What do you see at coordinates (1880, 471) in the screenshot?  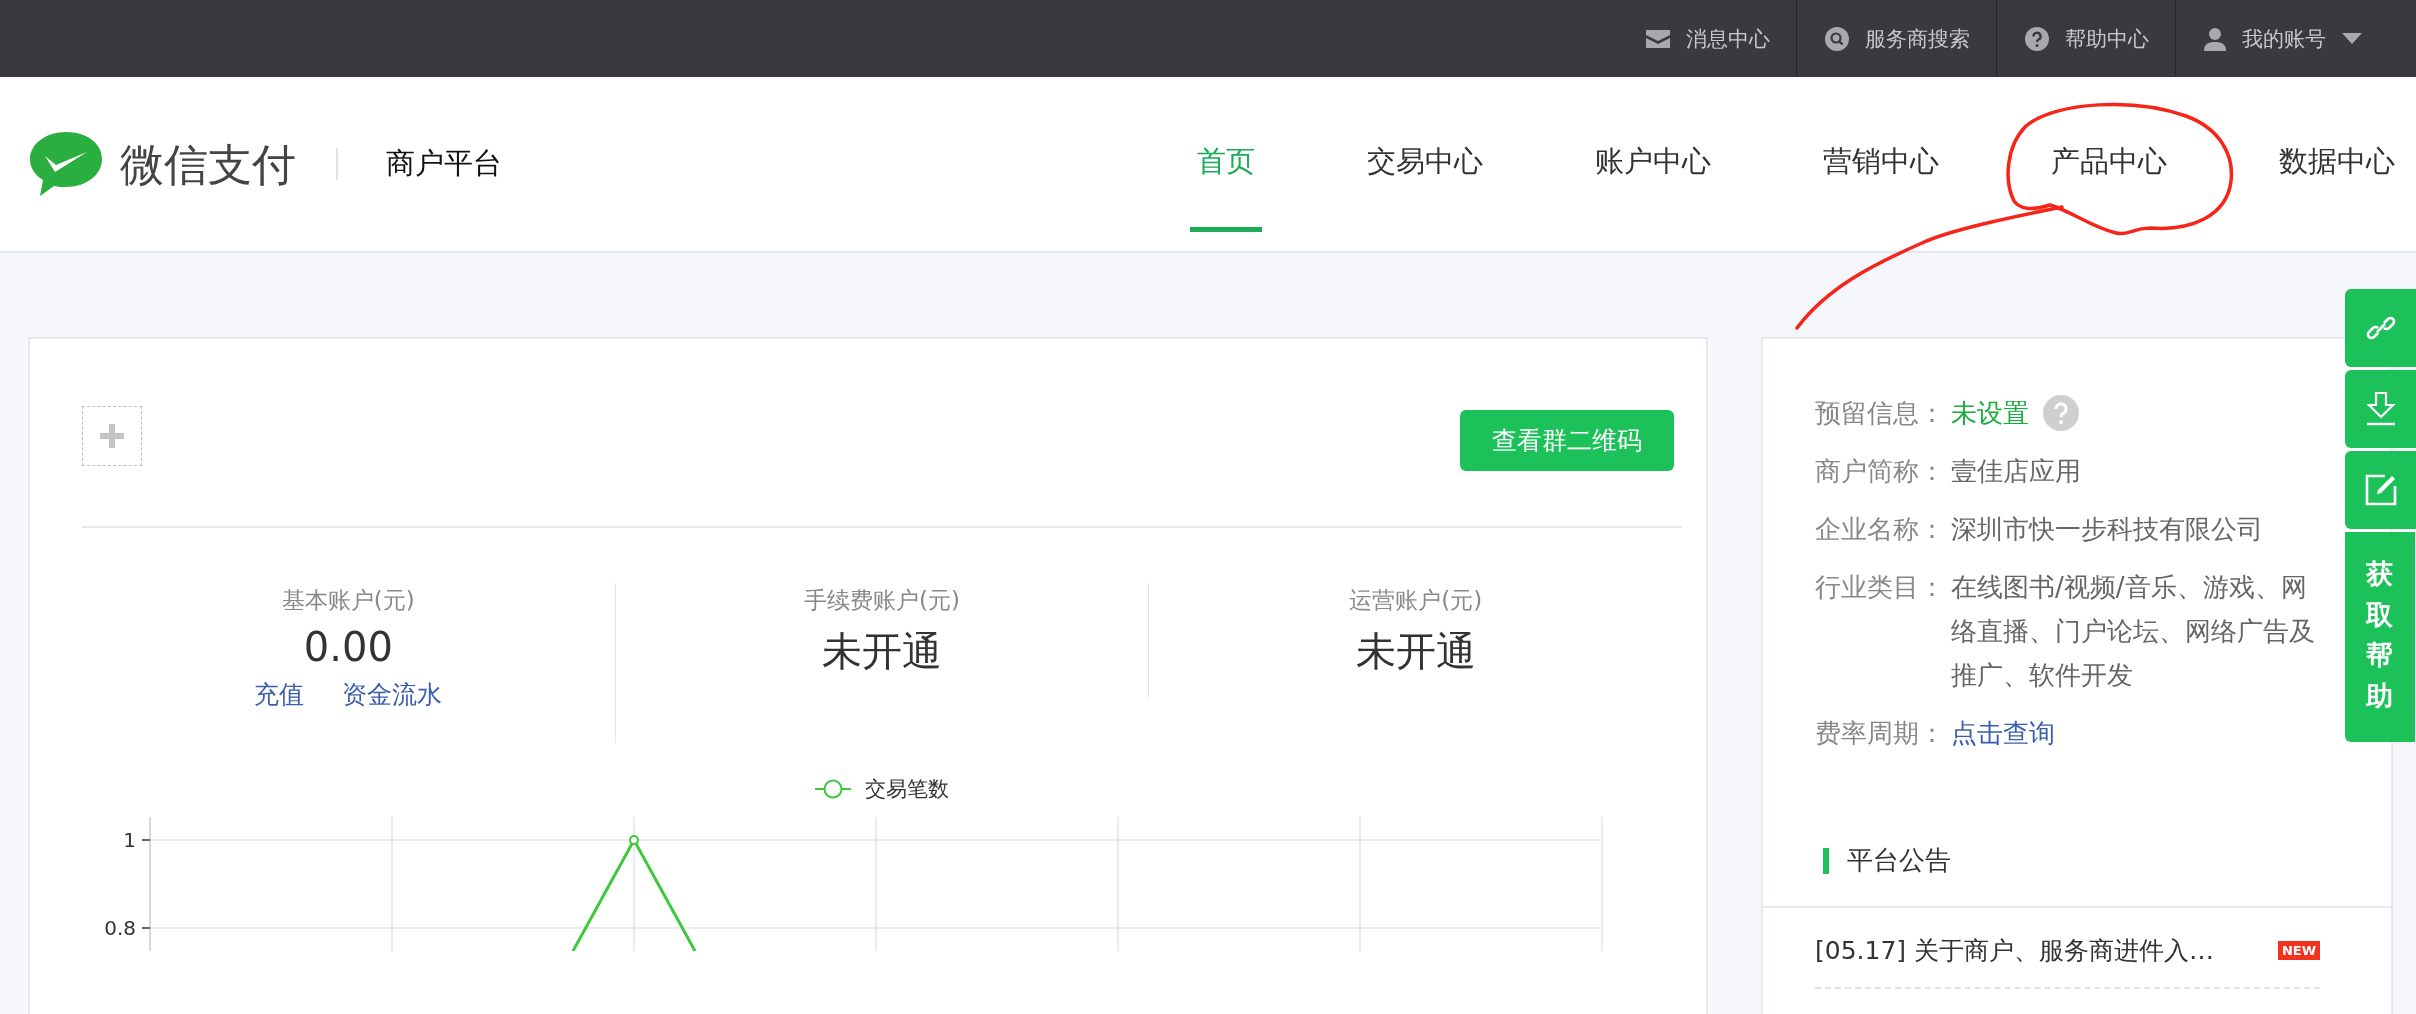 I see `info-label: 商户简称：` at bounding box center [1880, 471].